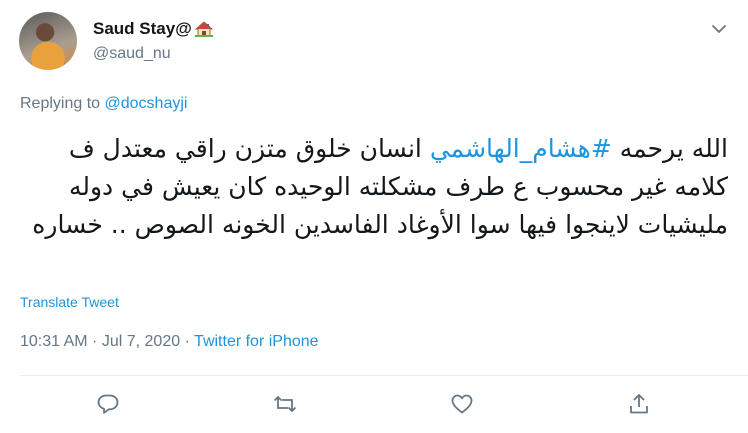 The width and height of the screenshot is (748, 433). What do you see at coordinates (204, 29) in the screenshot?
I see `house-icon` at bounding box center [204, 29].